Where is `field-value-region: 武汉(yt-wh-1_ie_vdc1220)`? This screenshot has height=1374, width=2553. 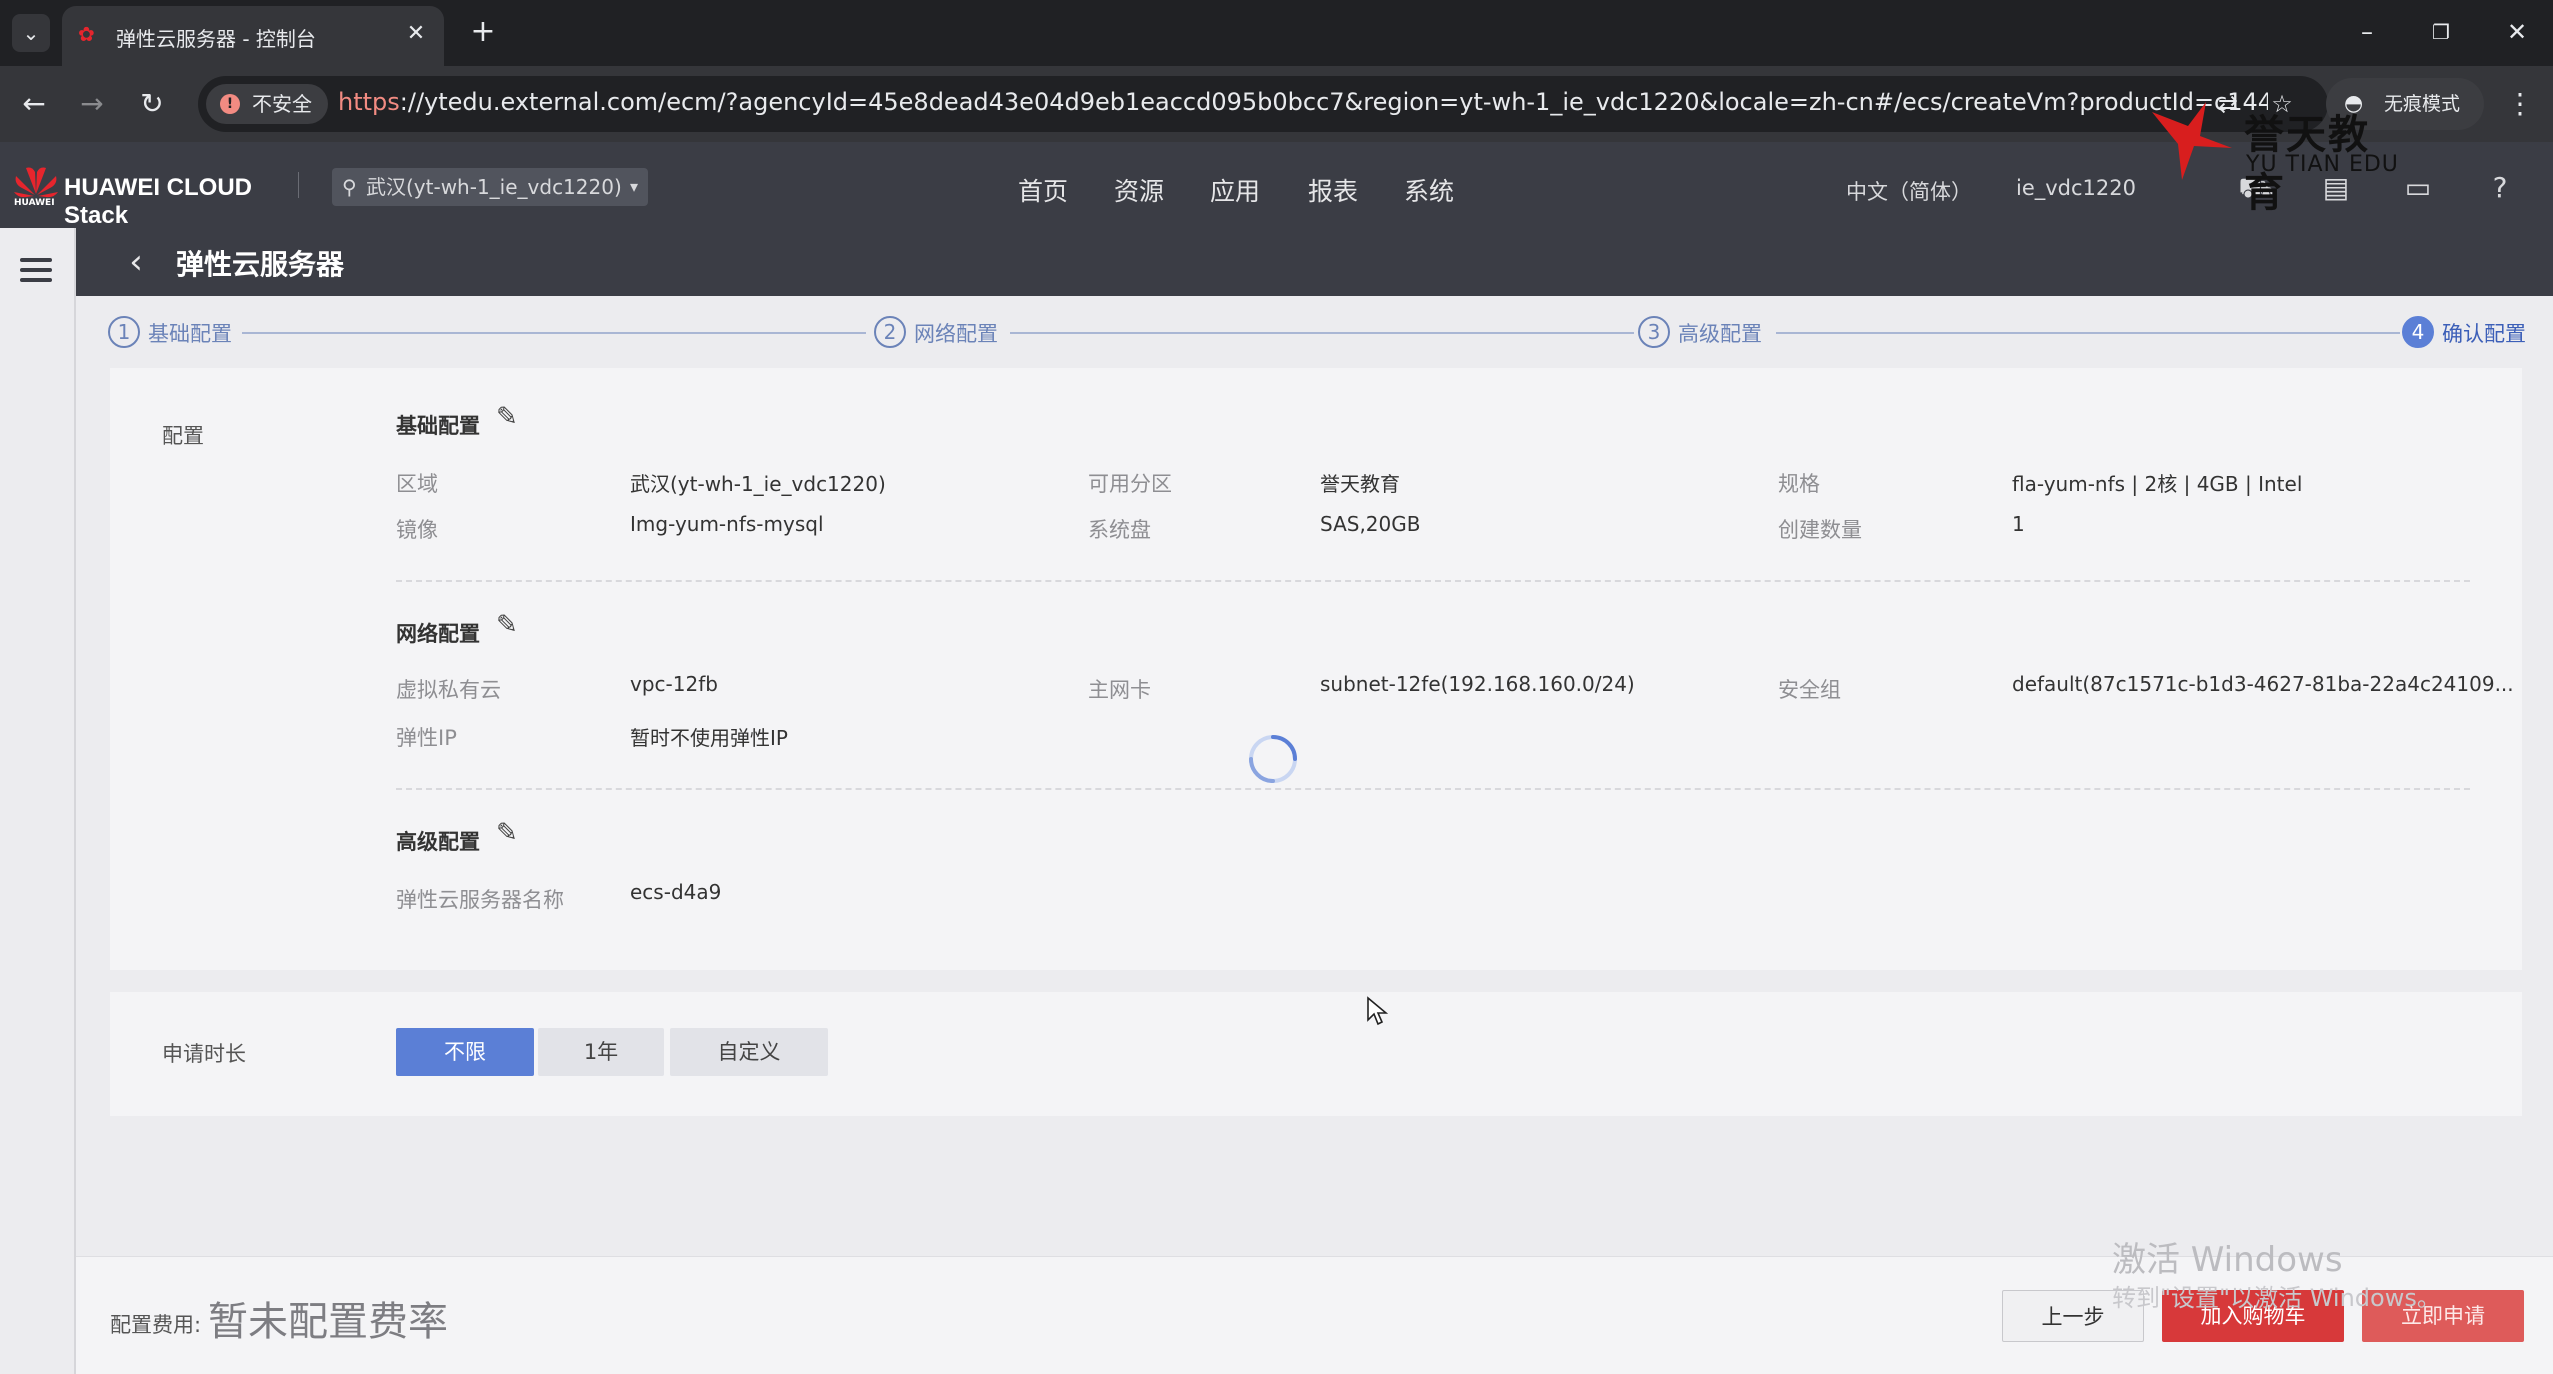 field-value-region: 武汉(yt-wh-1_ie_vdc1220) is located at coordinates (758, 484).